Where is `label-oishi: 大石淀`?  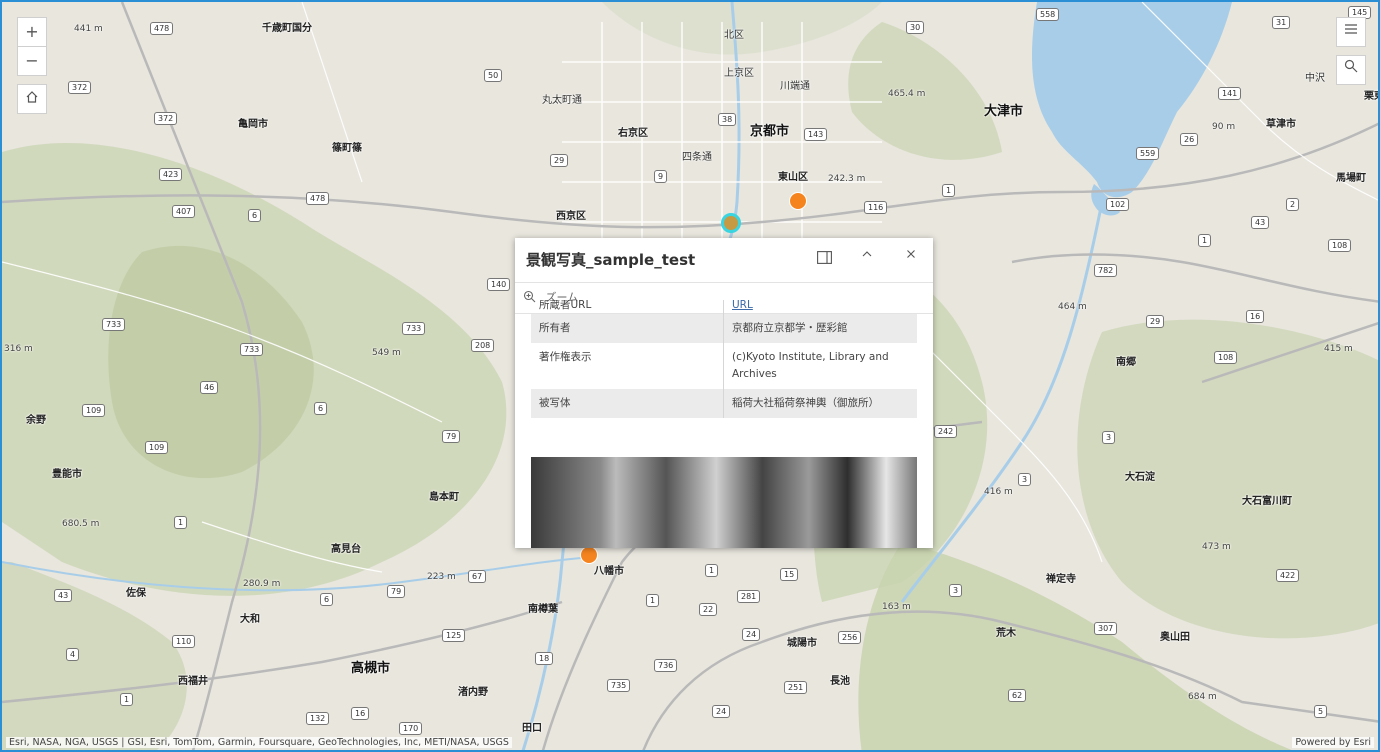 label-oishi: 大石淀 is located at coordinates (1140, 477).